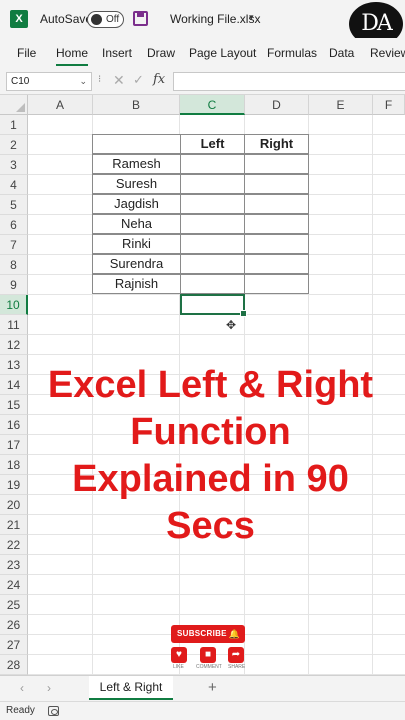 The height and width of the screenshot is (720, 405). What do you see at coordinates (341, 53) in the screenshot?
I see `tab-data: Data` at bounding box center [341, 53].